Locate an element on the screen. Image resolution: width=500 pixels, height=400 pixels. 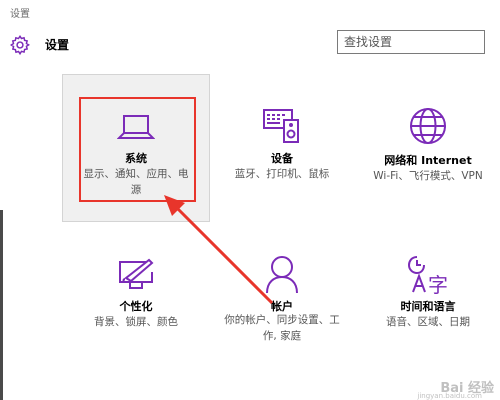
tile-time-language: 字 时间和语言 语音、区域、日期 is located at coordinates (427, 300).